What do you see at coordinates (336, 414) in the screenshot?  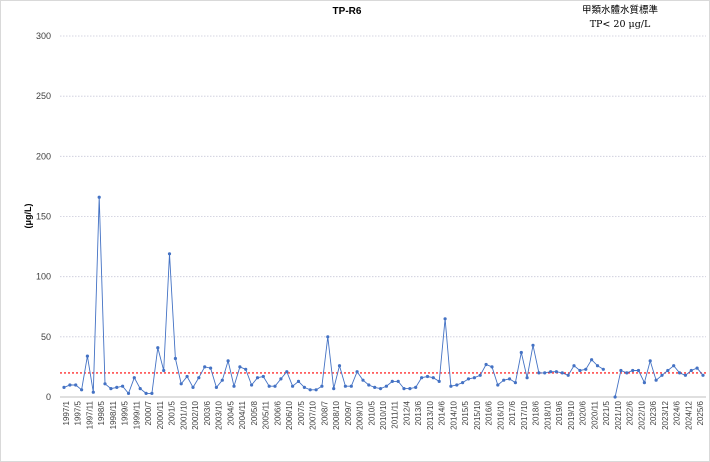 I see `x-tick-label: 2008/10` at bounding box center [336, 414].